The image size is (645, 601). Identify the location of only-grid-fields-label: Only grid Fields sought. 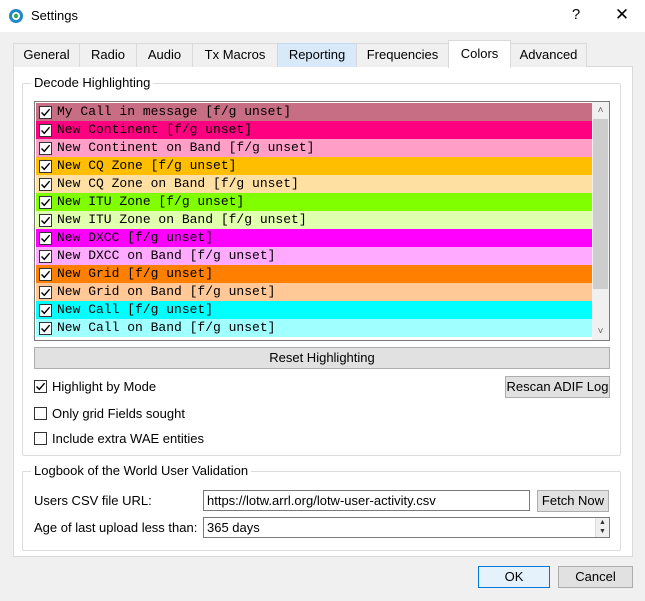
(118, 413).